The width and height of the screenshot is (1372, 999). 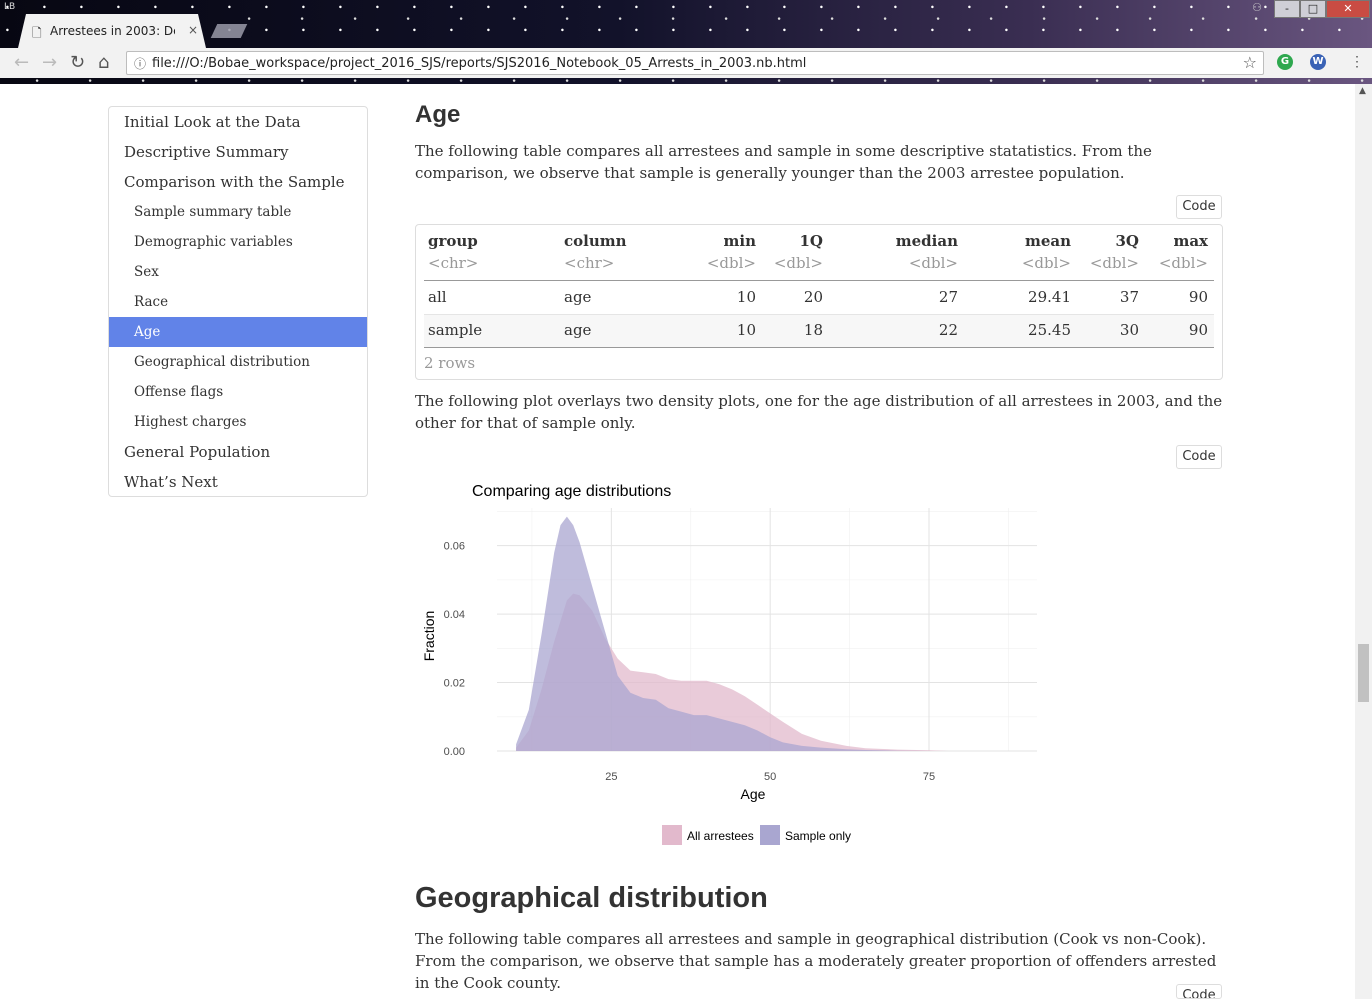 What do you see at coordinates (611, 777) in the screenshot?
I see `x-tick-label: 25` at bounding box center [611, 777].